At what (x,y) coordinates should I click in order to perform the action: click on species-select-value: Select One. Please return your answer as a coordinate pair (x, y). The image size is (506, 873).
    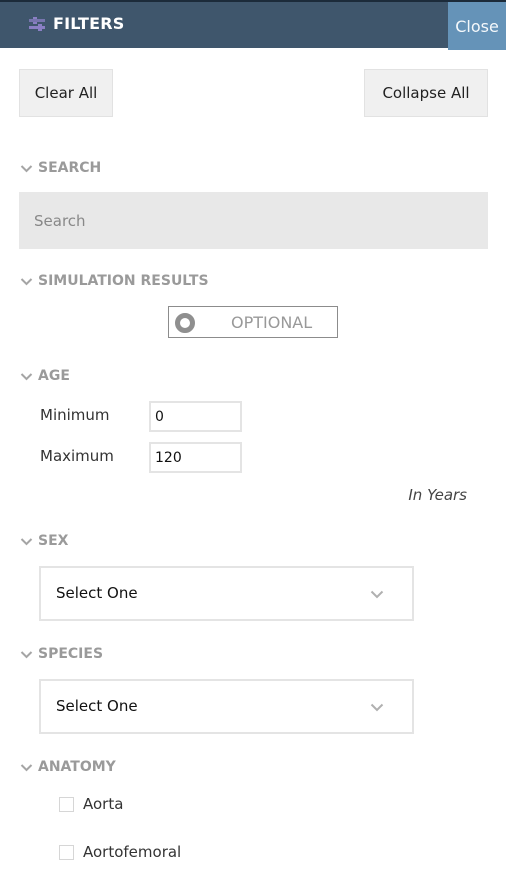
    Looking at the image, I should click on (97, 706).